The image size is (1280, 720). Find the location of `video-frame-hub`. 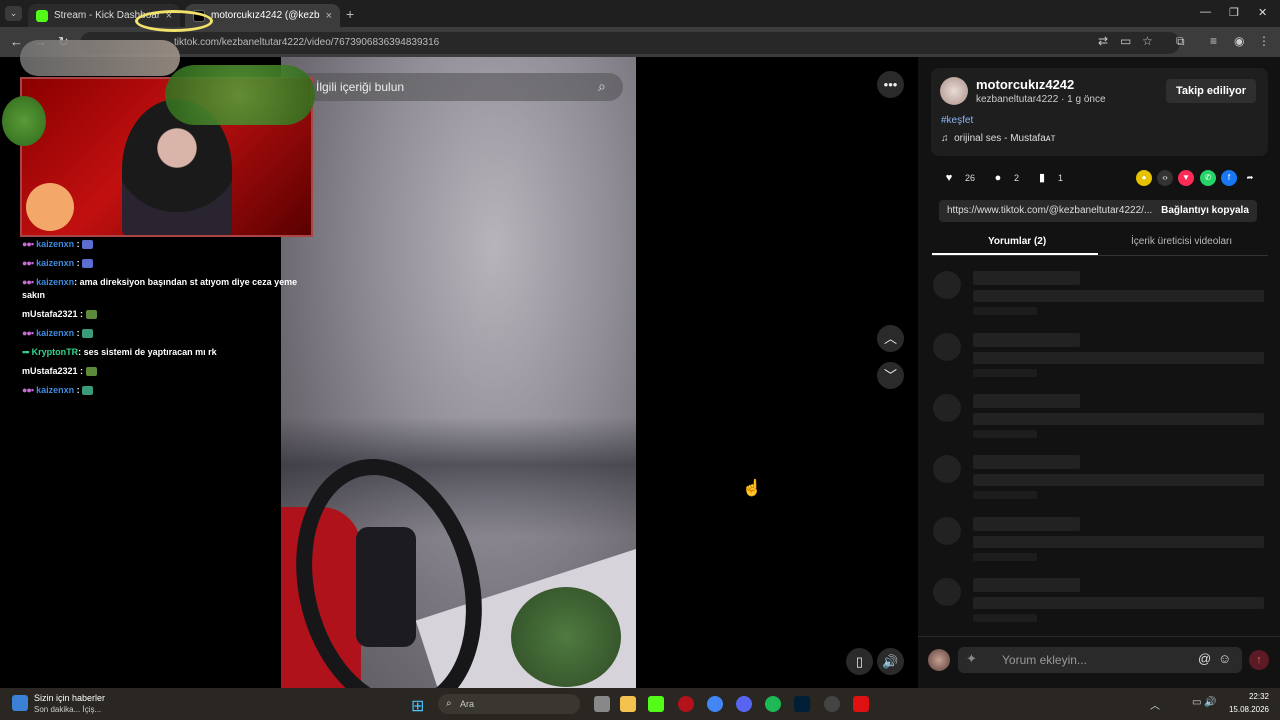

video-frame-hub is located at coordinates (386, 587).